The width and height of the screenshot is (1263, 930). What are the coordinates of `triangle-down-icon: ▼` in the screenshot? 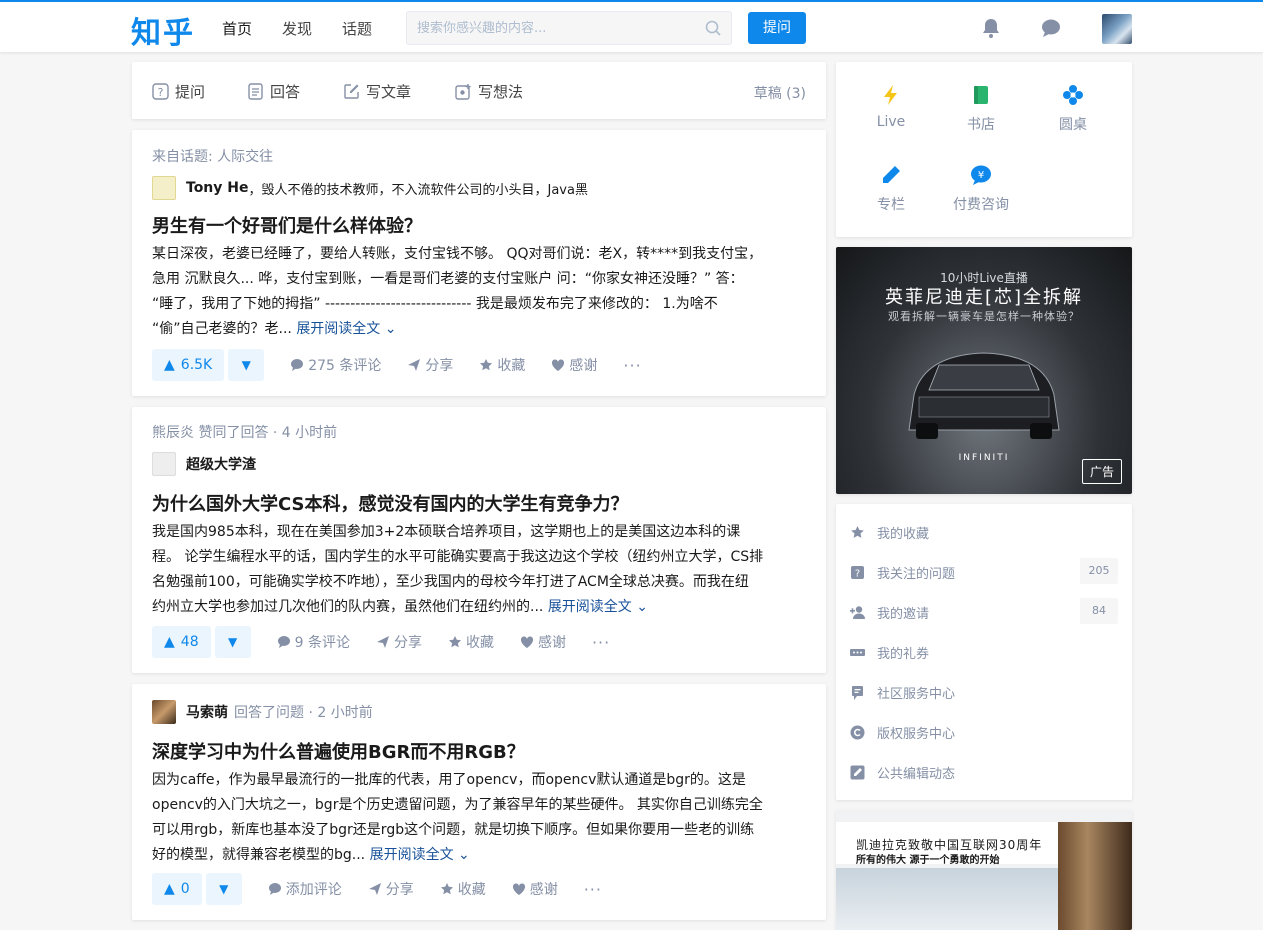 It's located at (224, 889).